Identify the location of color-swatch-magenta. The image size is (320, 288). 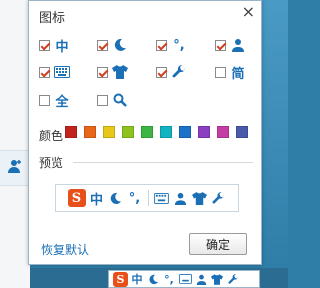
(223, 132).